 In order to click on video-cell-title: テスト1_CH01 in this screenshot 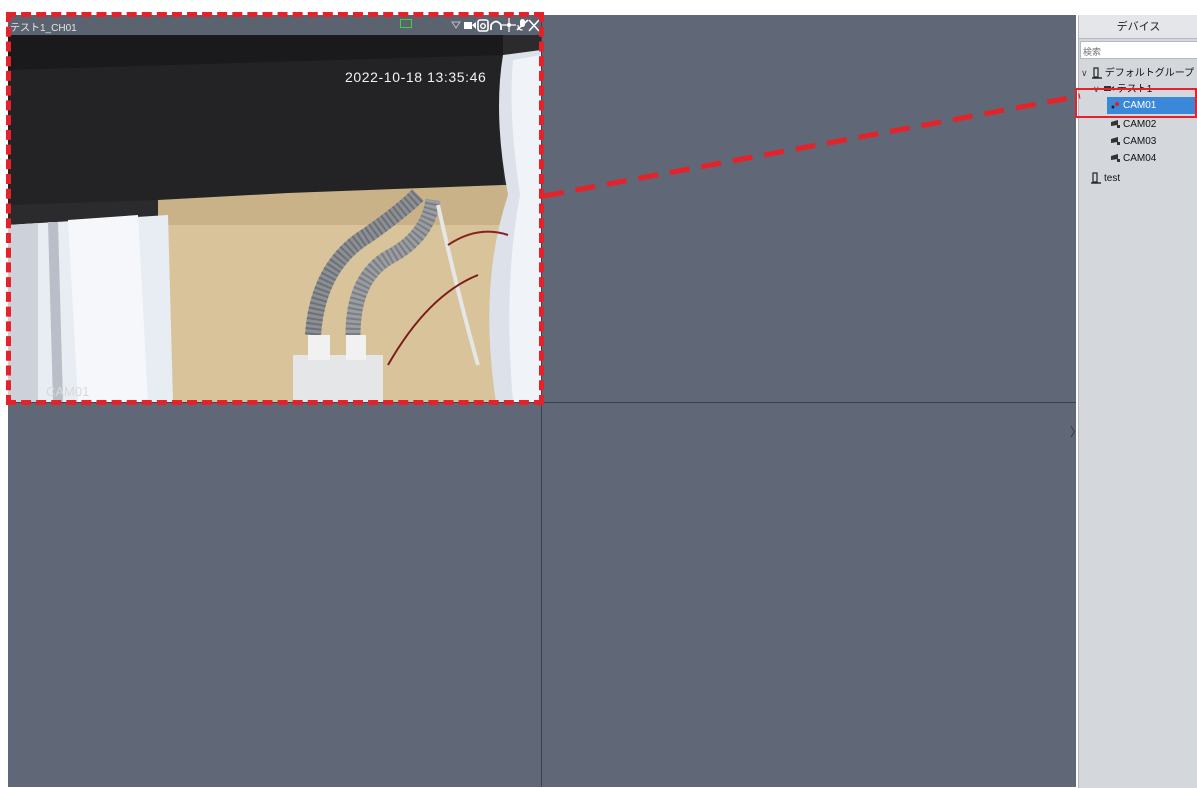, I will do `click(43, 28)`.